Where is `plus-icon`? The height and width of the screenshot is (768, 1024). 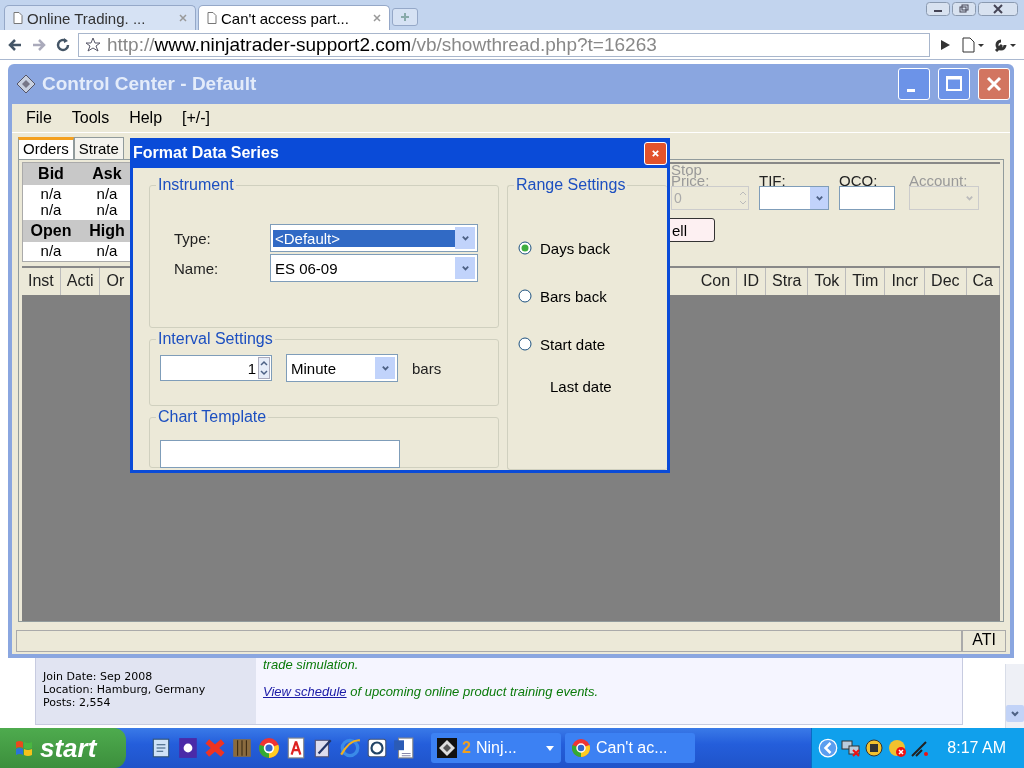 plus-icon is located at coordinates (405, 17).